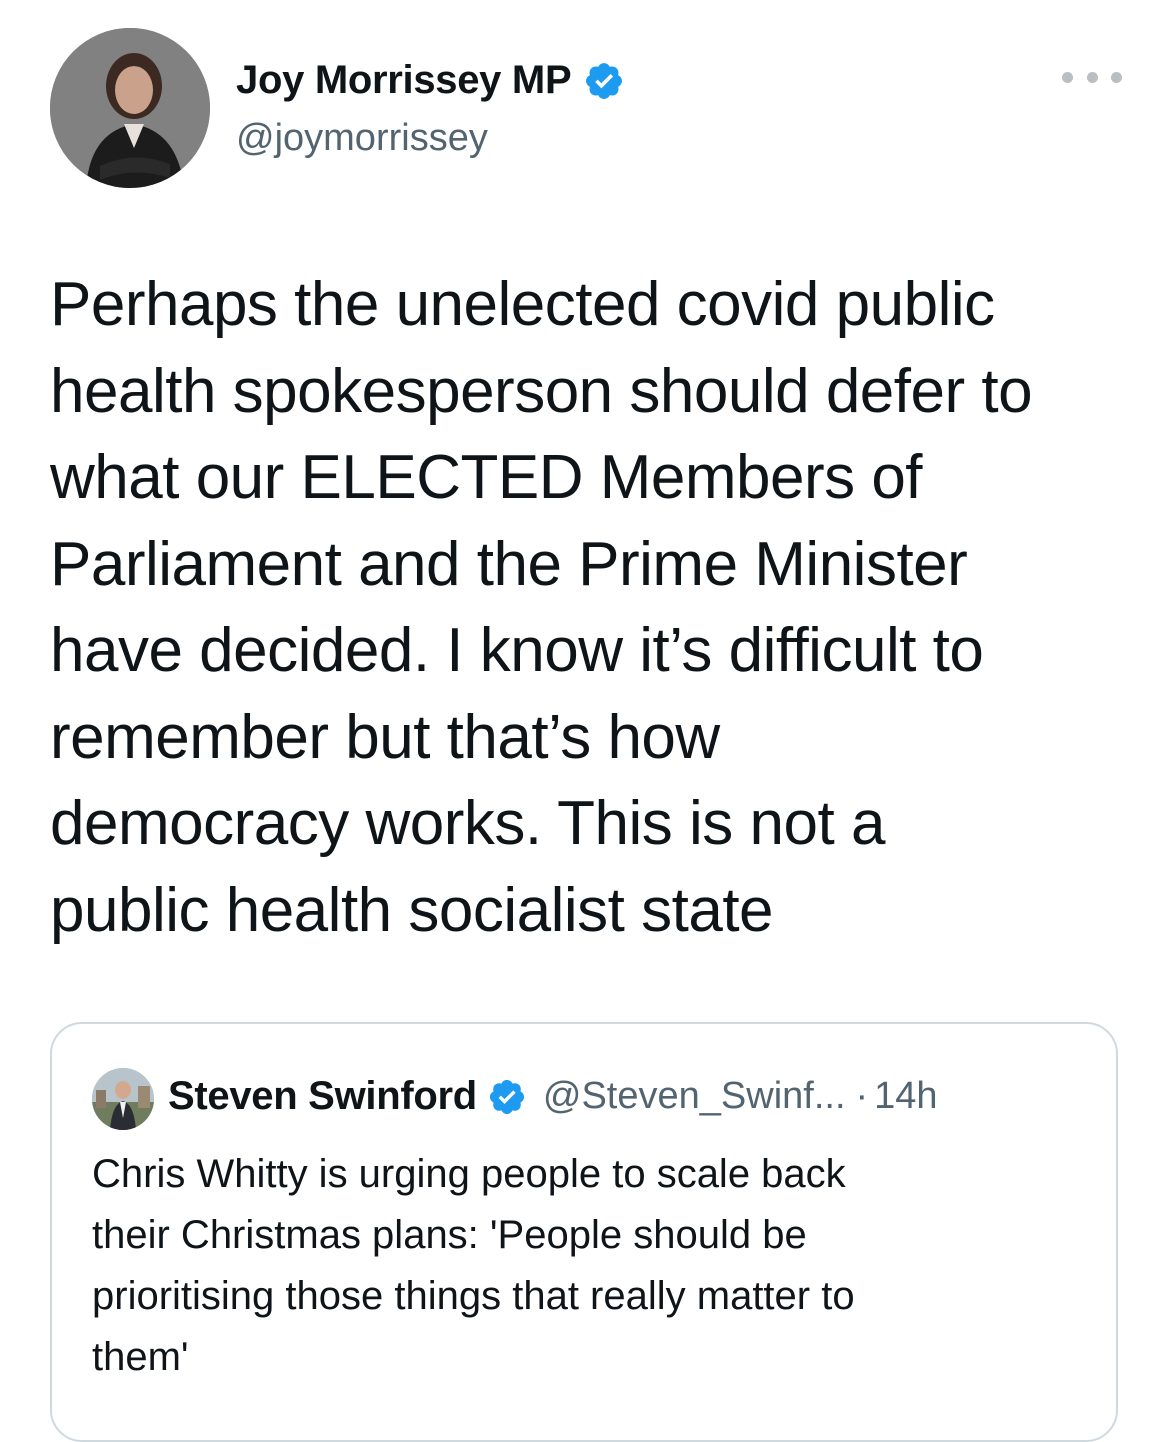 The image size is (1170, 1442). Describe the element at coordinates (905, 1096) in the screenshot. I see `quote-timestamp: 14h` at that location.